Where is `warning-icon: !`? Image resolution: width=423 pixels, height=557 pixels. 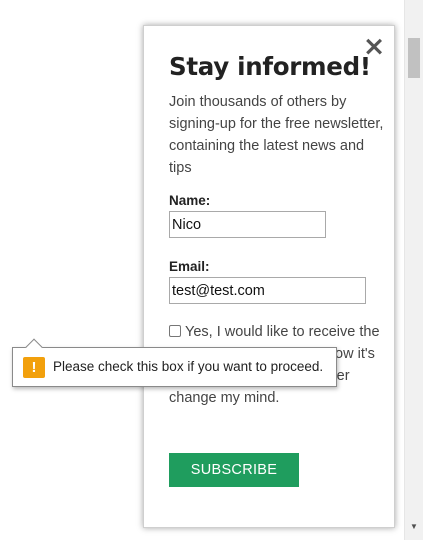 warning-icon: ! is located at coordinates (34, 367).